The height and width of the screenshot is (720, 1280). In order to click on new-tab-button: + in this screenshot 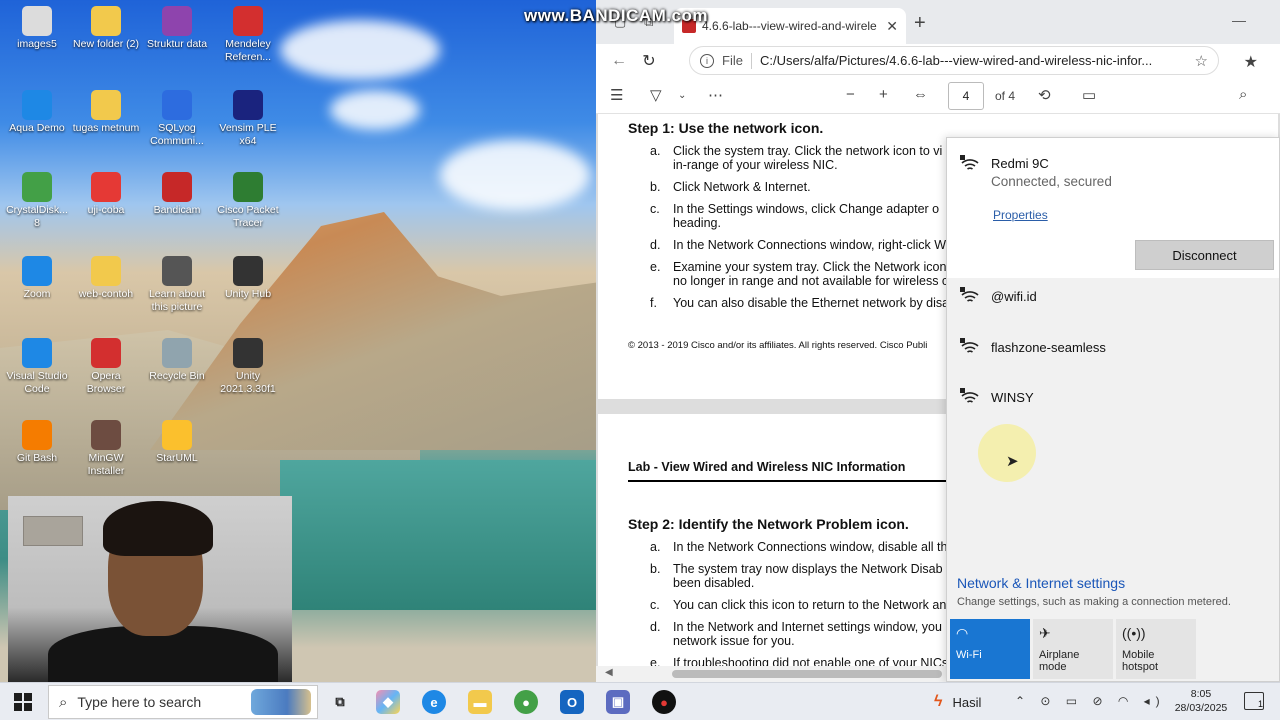, I will do `click(920, 23)`.